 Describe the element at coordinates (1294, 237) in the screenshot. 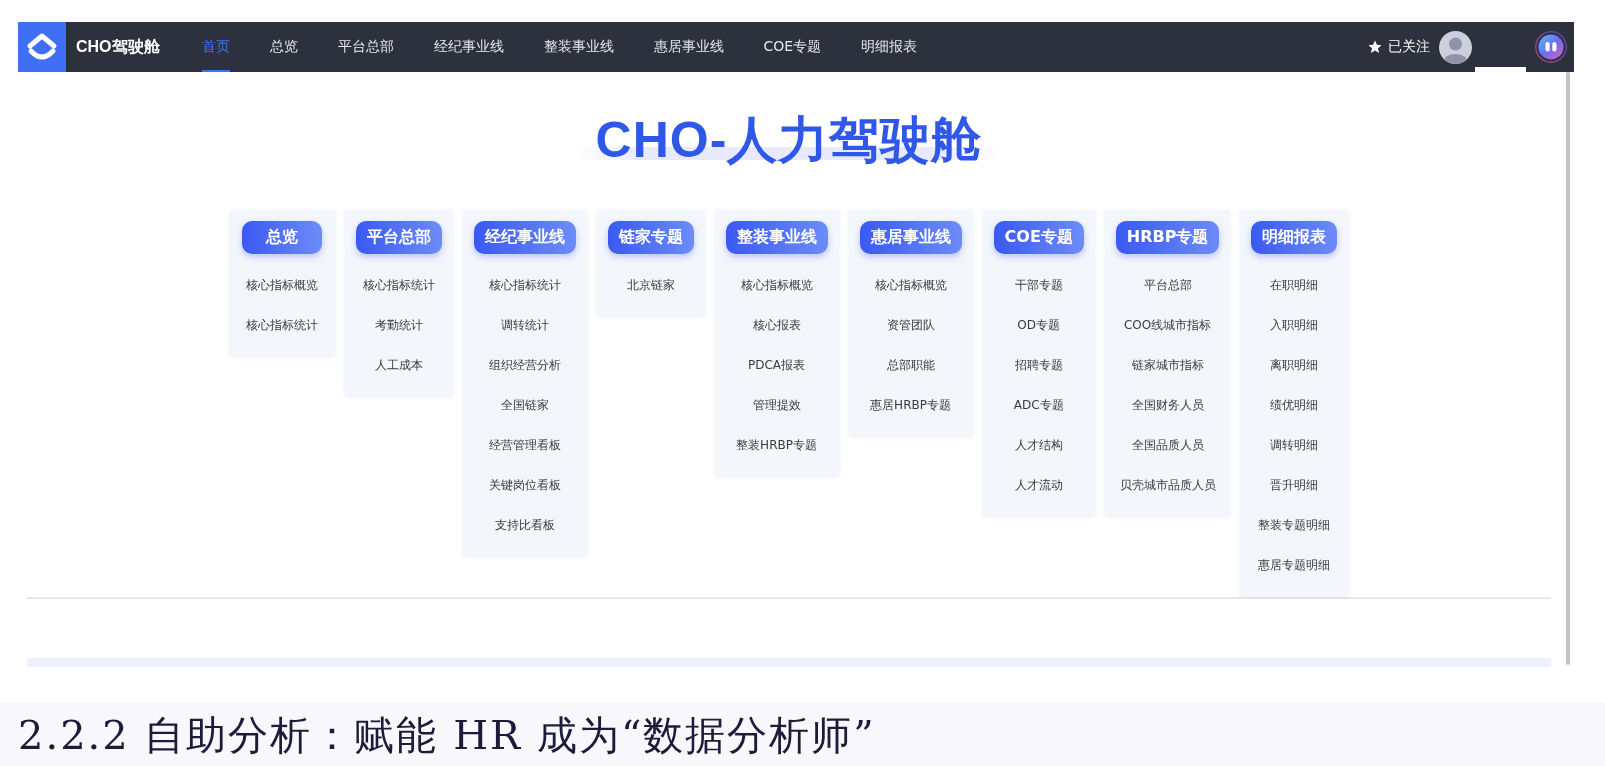

I see `category-heading: 明细报表` at that location.